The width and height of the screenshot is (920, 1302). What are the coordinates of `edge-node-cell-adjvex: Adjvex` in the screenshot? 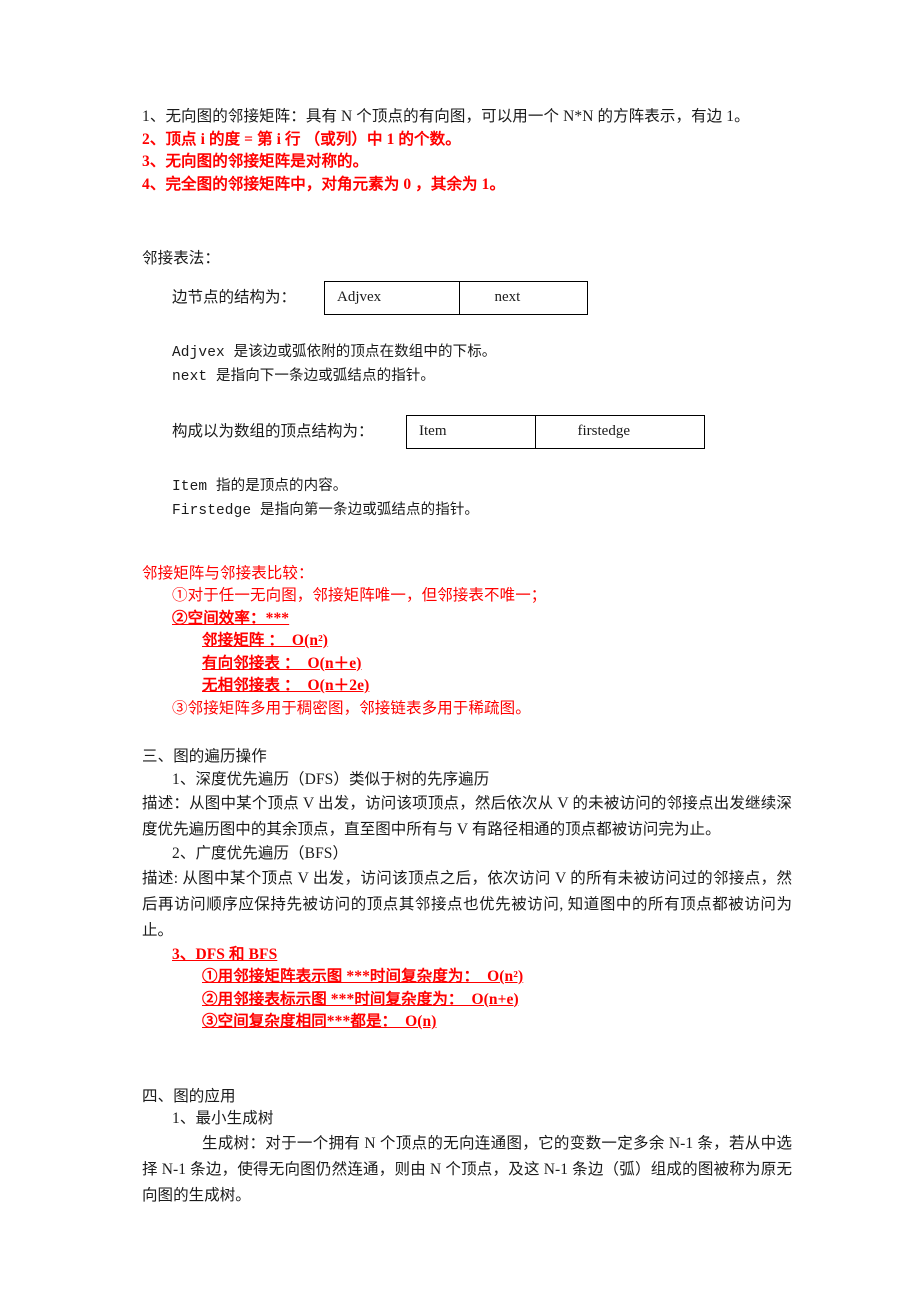 It's located at (359, 296).